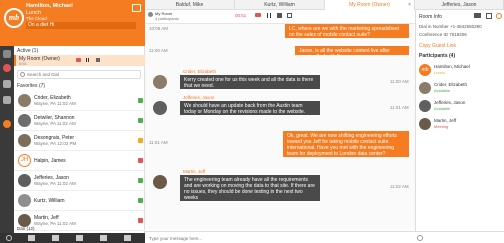 The width and height of the screenshot is (504, 243). What do you see at coordinates (7, 68) in the screenshot?
I see `alert-icon` at bounding box center [7, 68].